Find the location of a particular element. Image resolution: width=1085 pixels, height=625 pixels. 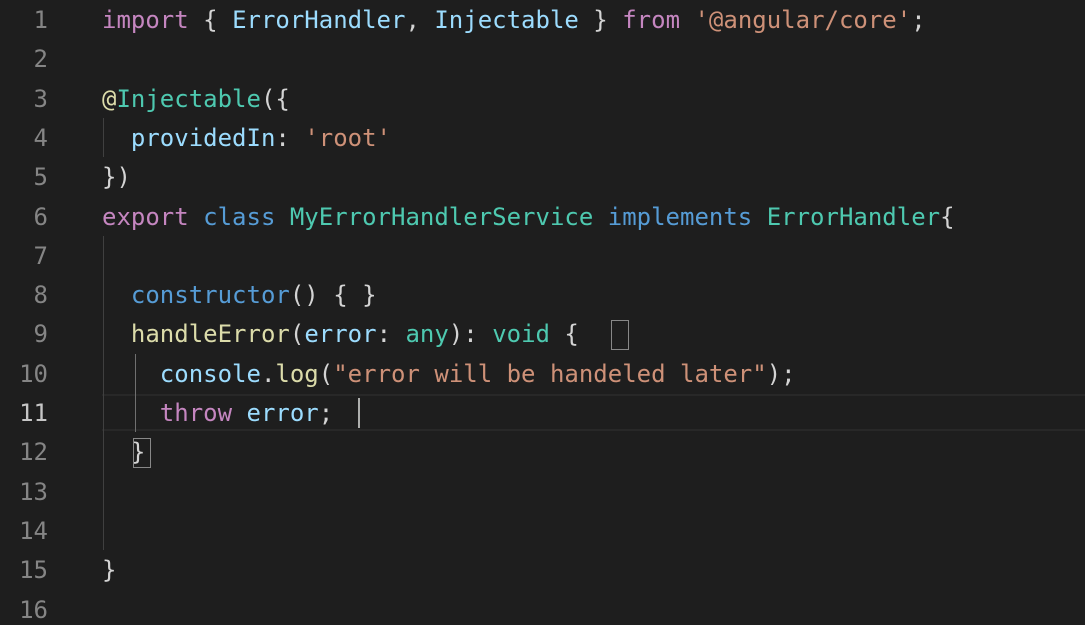

line-number: 7 is located at coordinates (40, 255).